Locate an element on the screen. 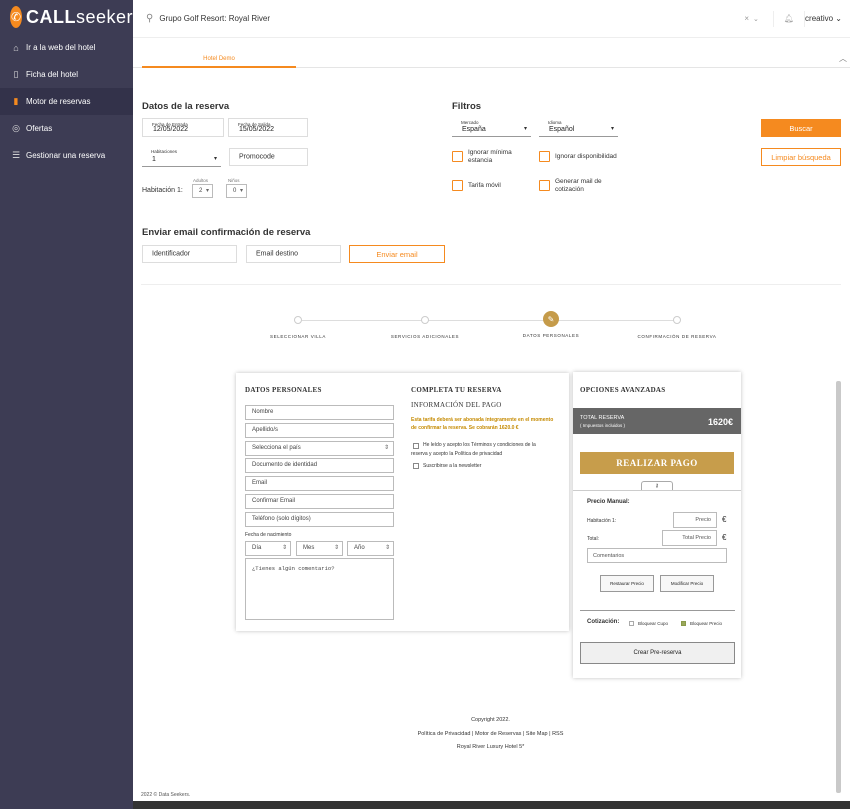  adults-label: Adultos is located at coordinates (201, 180).